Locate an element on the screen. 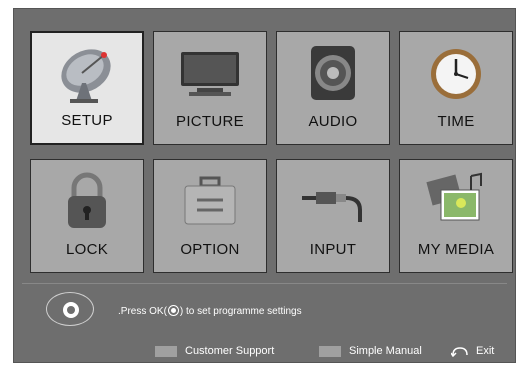 Image resolution: width=526 pixels, height=376 pixels. tile-my-media: MY MEDIA is located at coordinates (456, 216).